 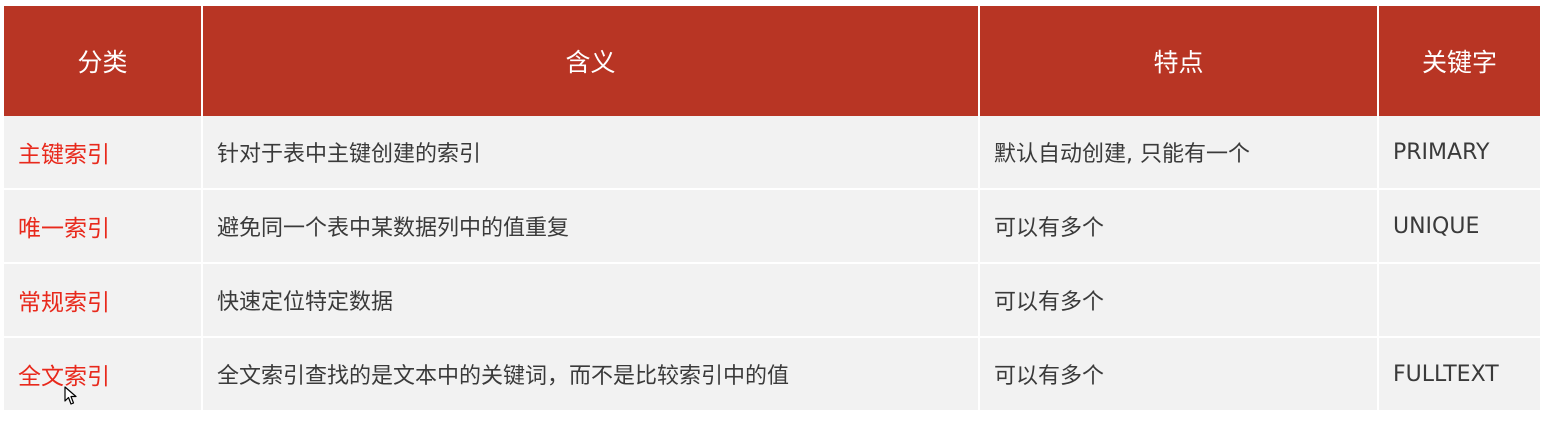 What do you see at coordinates (1459, 301) in the screenshot?
I see `keyword-cell` at bounding box center [1459, 301].